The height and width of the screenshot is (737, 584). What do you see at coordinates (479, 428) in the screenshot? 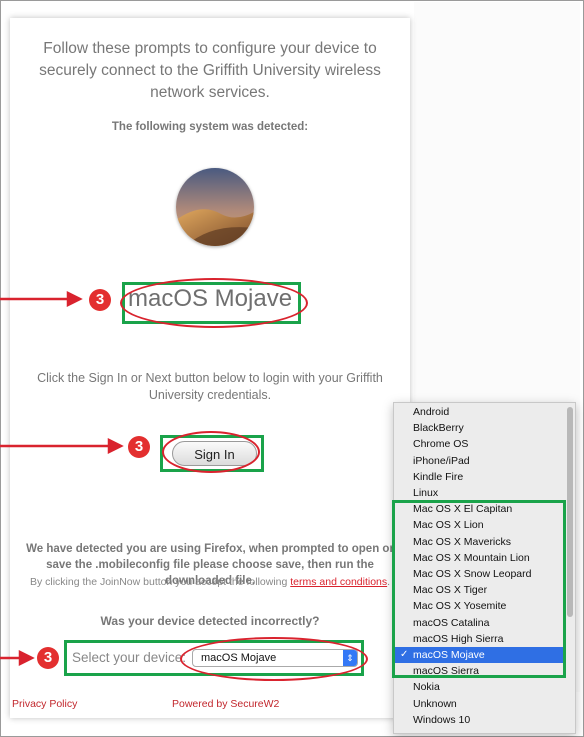
I see `dropdown-option: BlackBerry` at bounding box center [479, 428].